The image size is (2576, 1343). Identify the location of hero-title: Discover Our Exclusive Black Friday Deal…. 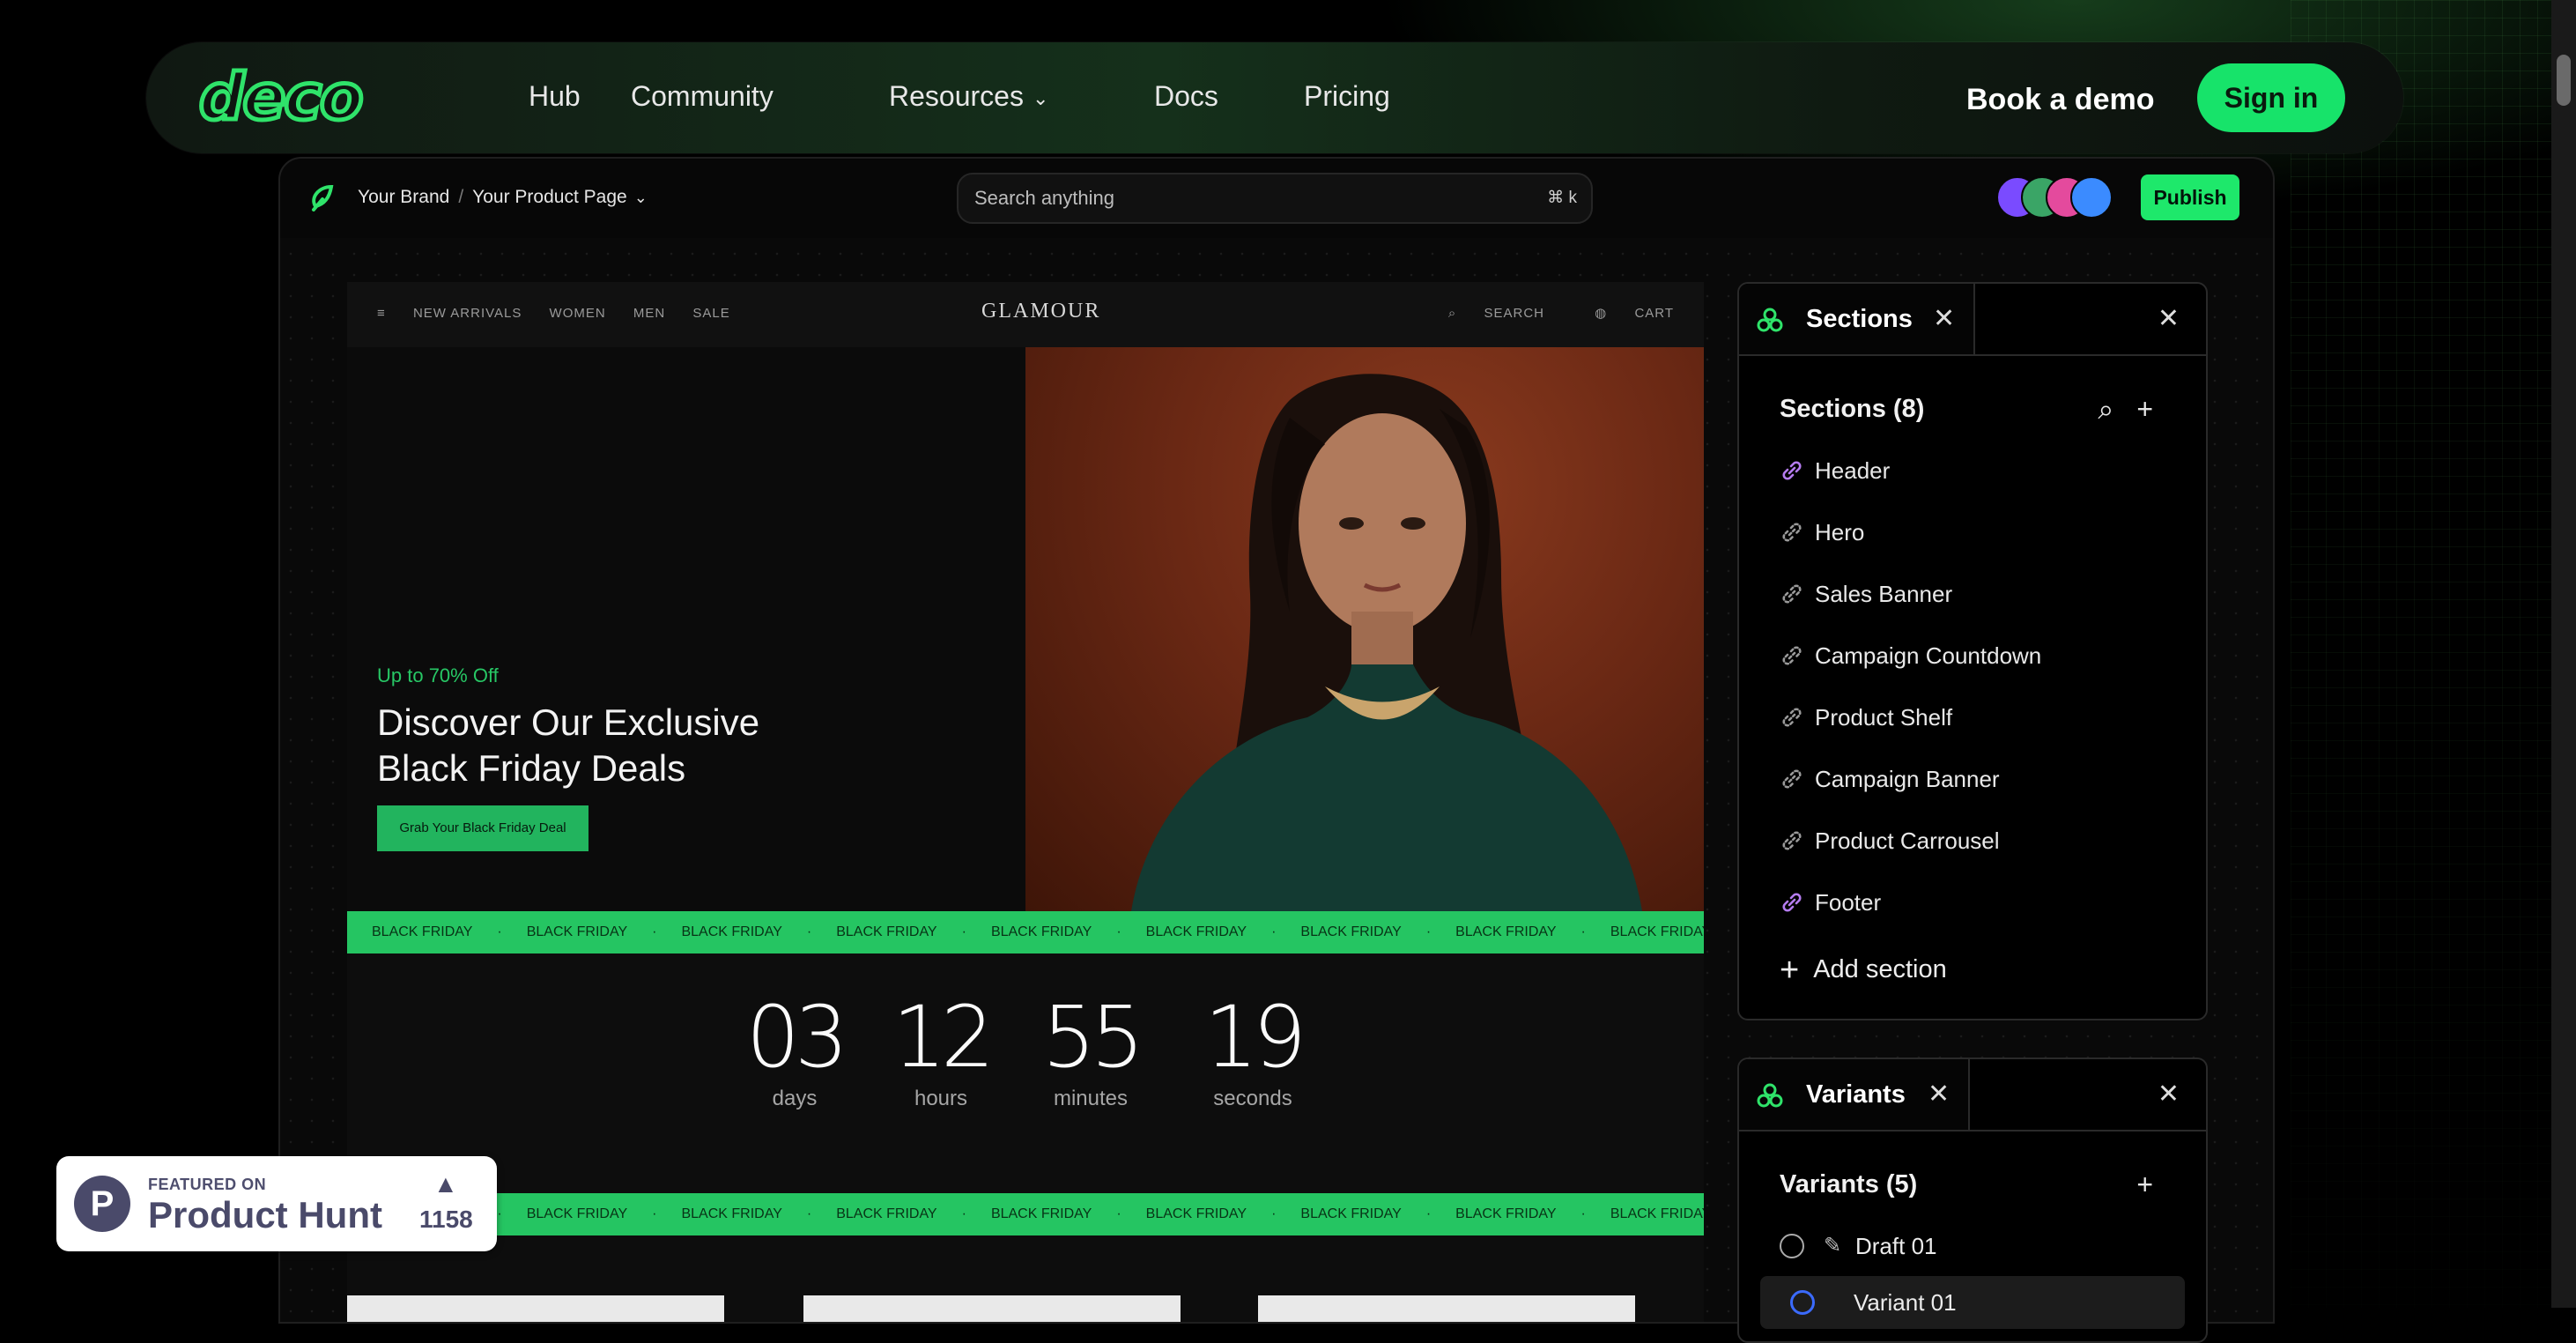
(569, 745).